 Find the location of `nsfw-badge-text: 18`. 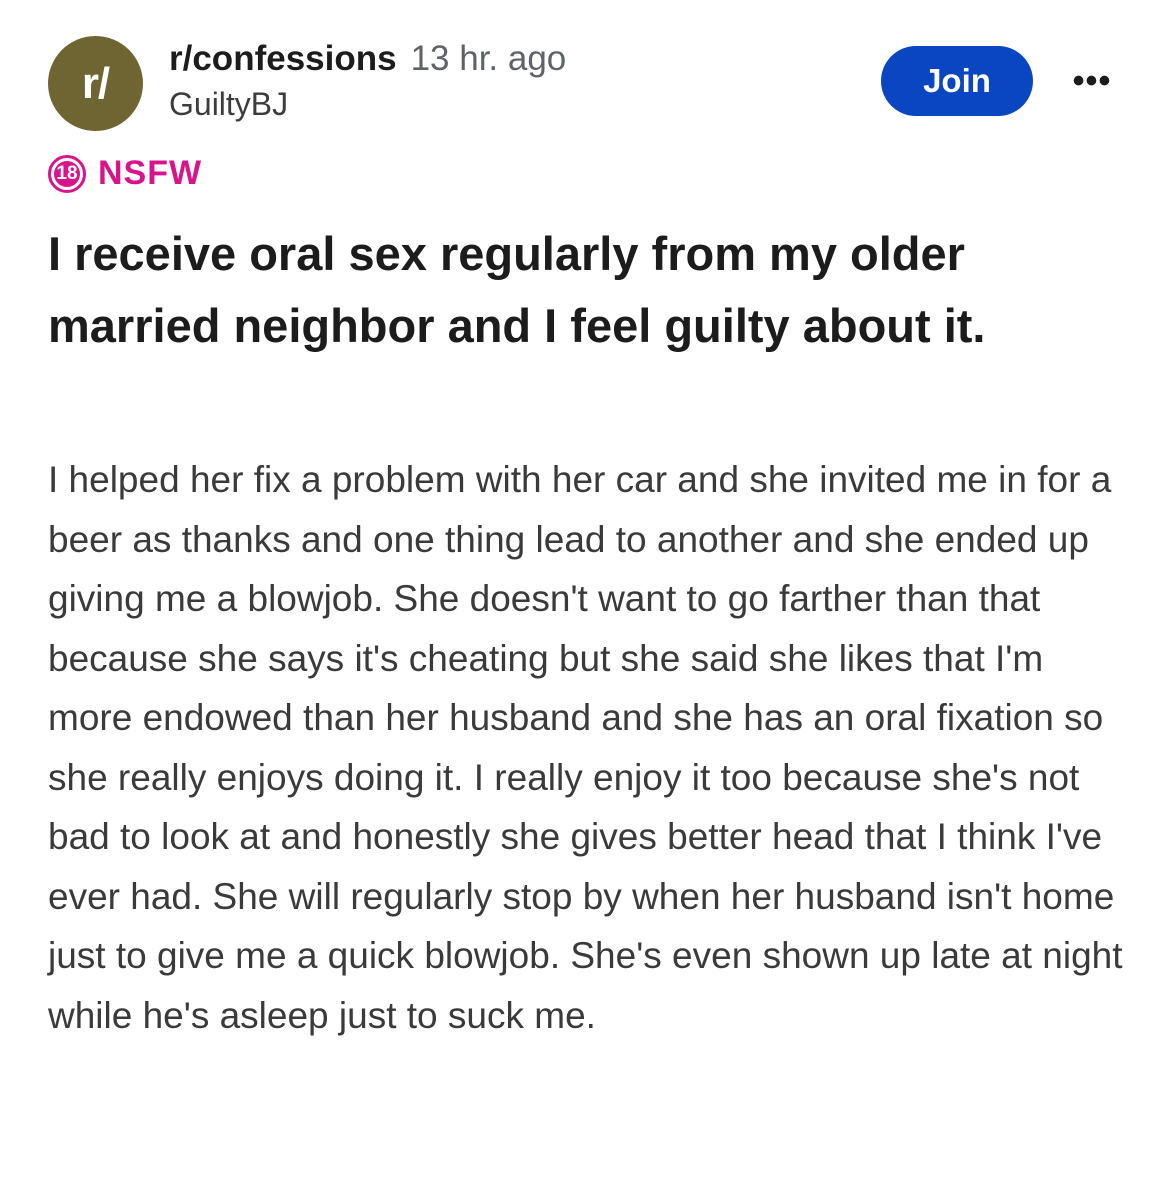

nsfw-badge-text: 18 is located at coordinates (67, 173).